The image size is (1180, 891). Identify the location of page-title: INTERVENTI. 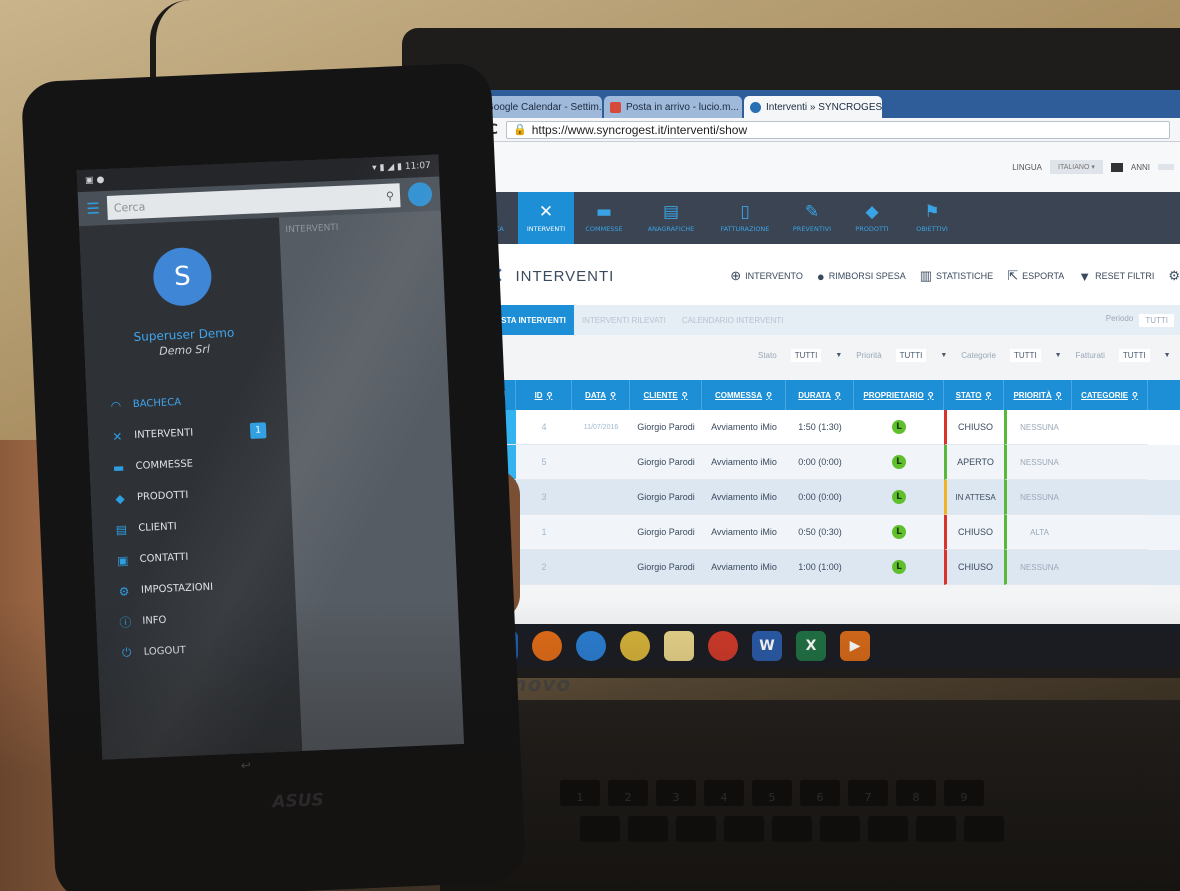
(565, 276).